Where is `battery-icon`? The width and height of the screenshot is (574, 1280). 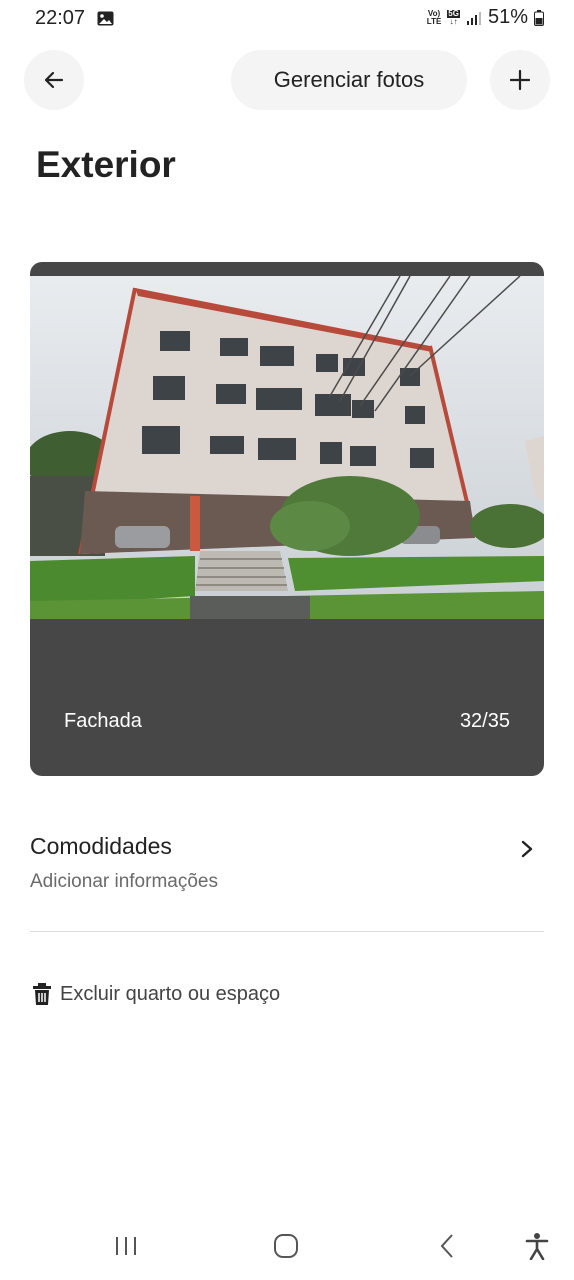
battery-icon is located at coordinates (539, 17).